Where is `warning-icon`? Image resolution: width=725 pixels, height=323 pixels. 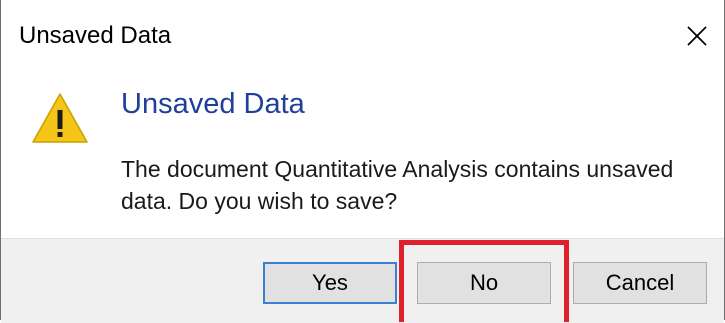
warning-icon is located at coordinates (60, 118).